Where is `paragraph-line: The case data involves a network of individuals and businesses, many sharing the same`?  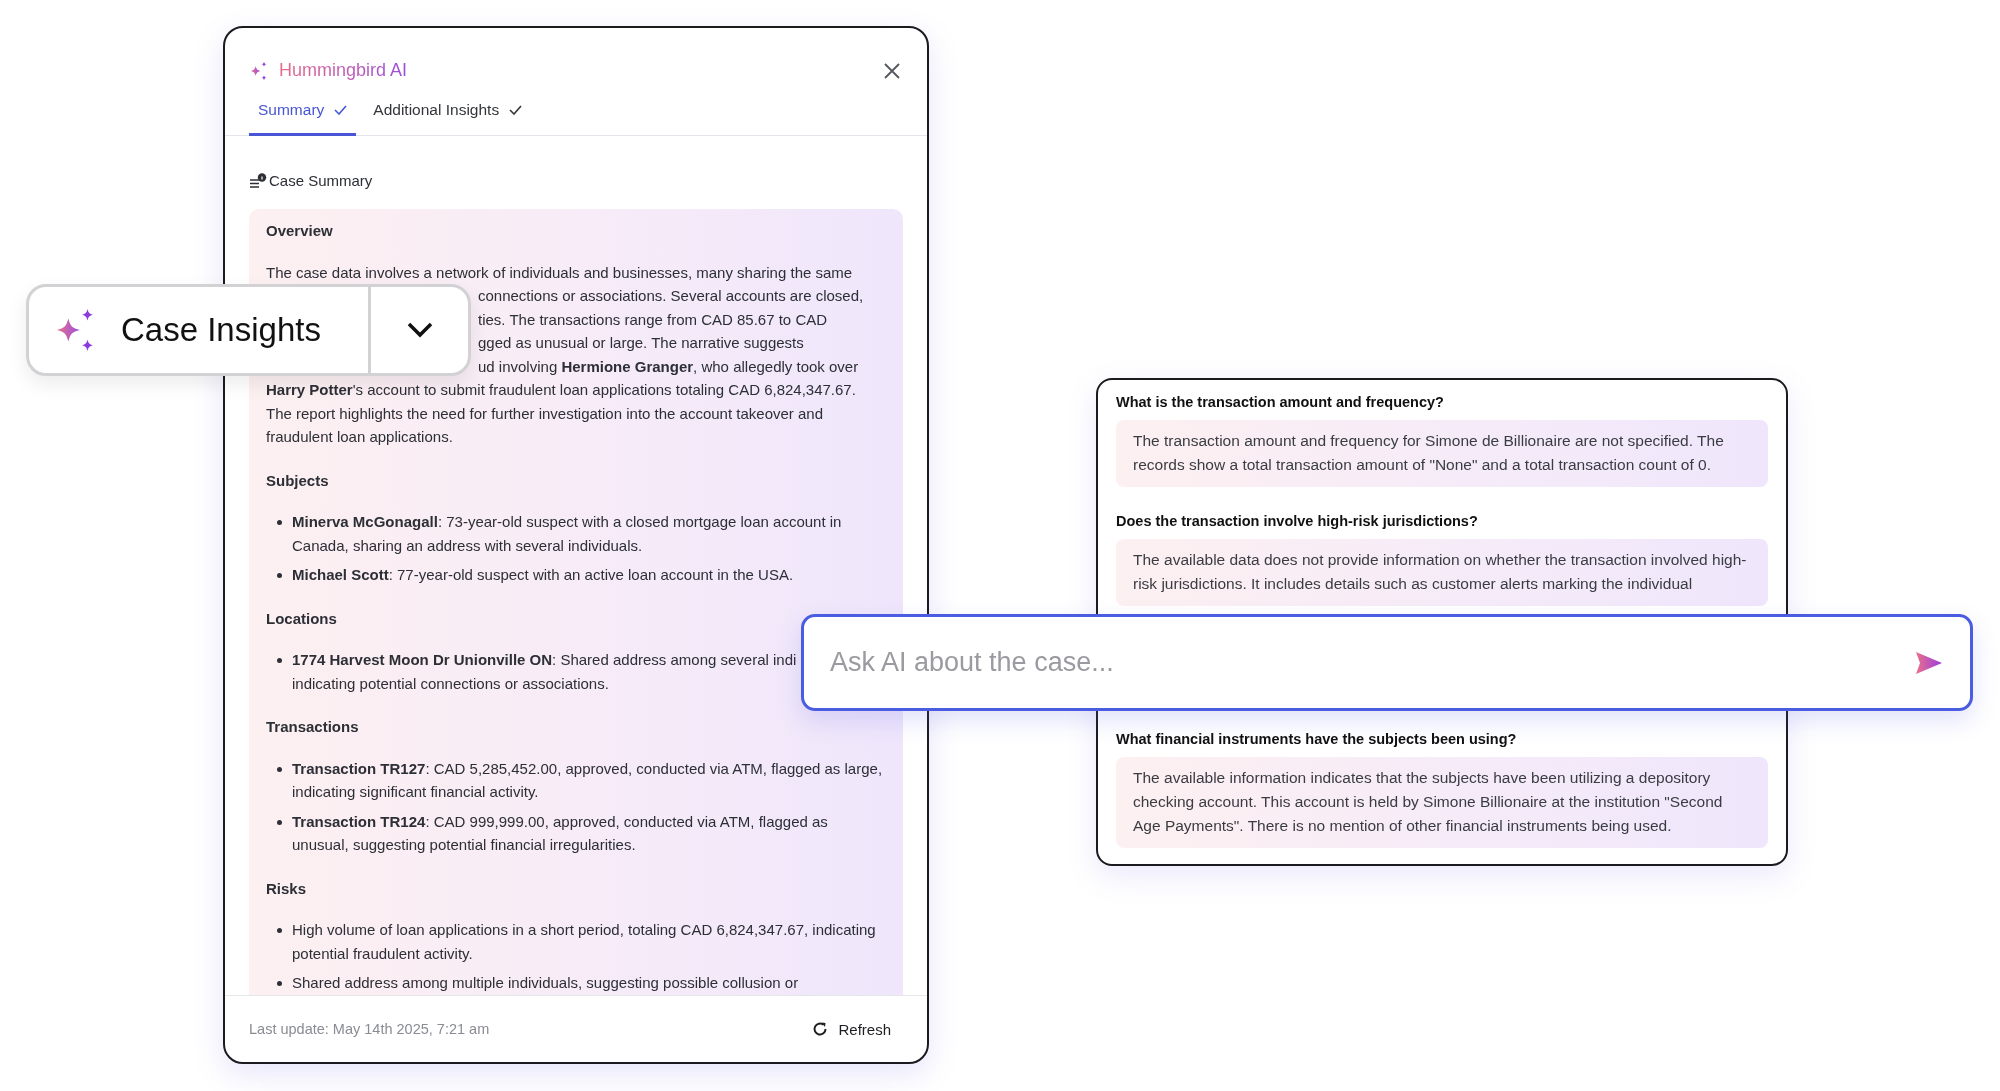 paragraph-line: The case data involves a network of individuals and businesses, many sharing the same is located at coordinates (560, 272).